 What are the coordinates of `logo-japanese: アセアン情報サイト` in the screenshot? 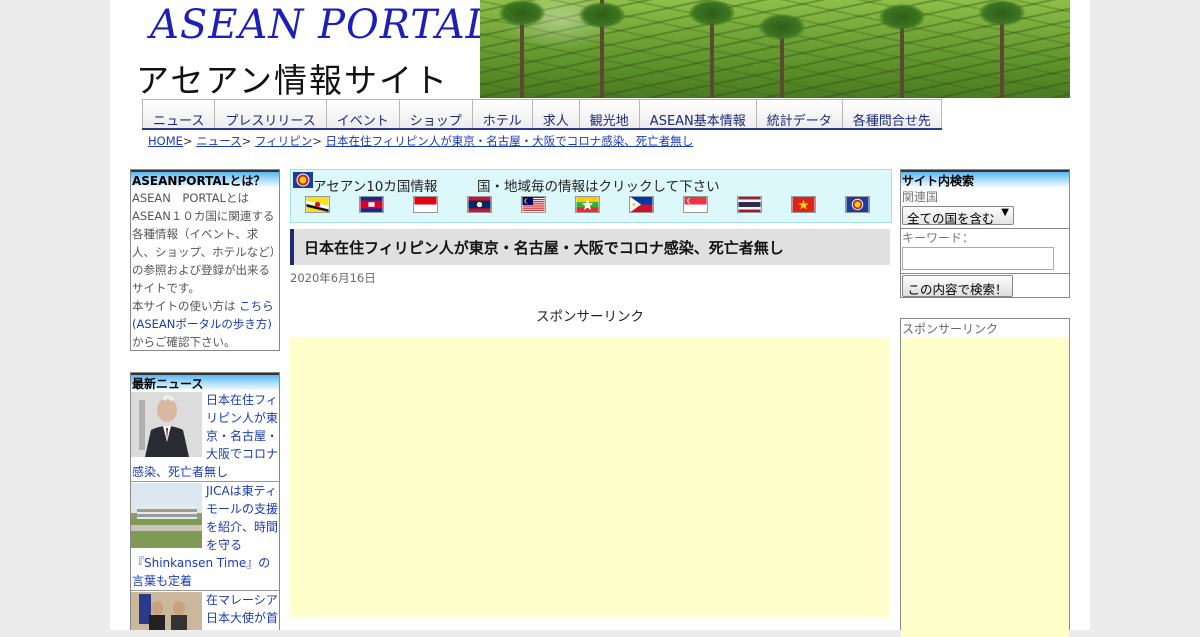 It's located at (292, 78).